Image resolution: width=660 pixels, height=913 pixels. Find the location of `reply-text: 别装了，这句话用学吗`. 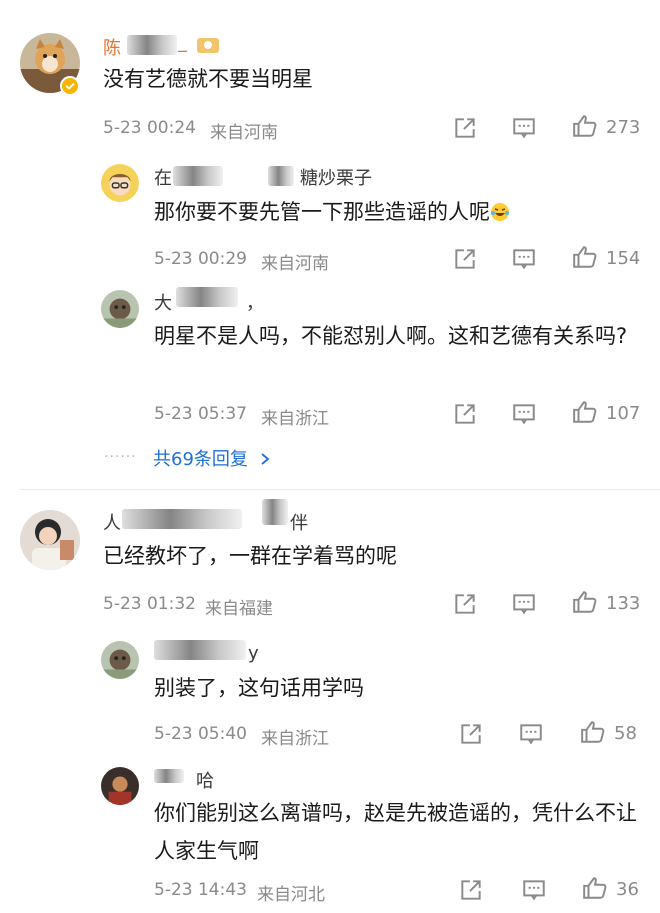

reply-text: 别装了，这句话用学吗 is located at coordinates (259, 688).